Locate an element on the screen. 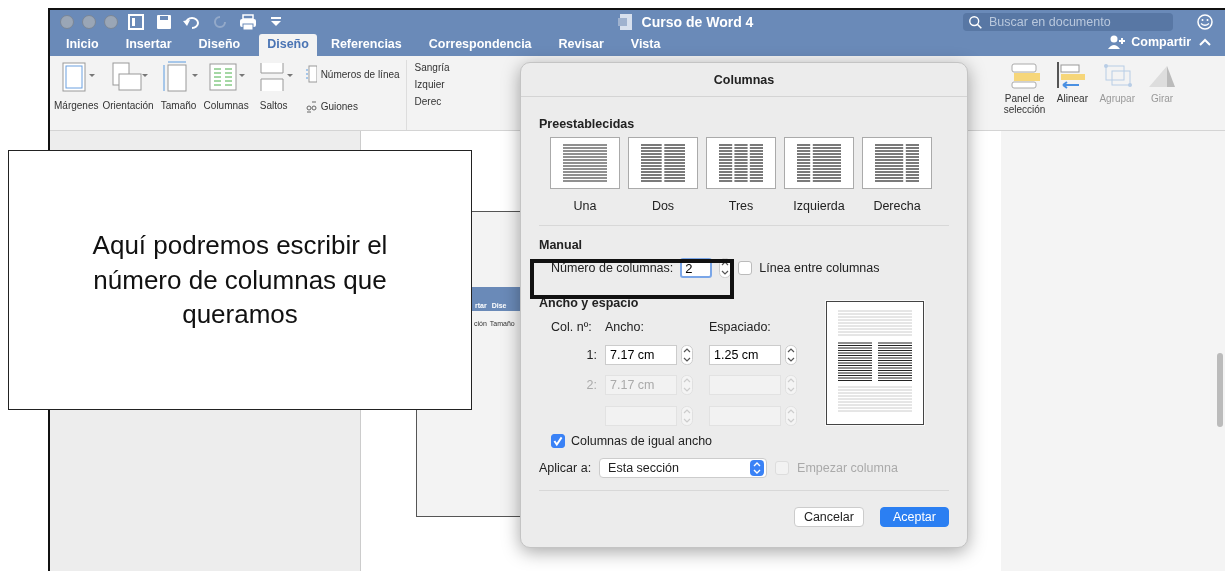 The width and height of the screenshot is (1225, 571). ribbon-button: Orientación is located at coordinates (128, 95).